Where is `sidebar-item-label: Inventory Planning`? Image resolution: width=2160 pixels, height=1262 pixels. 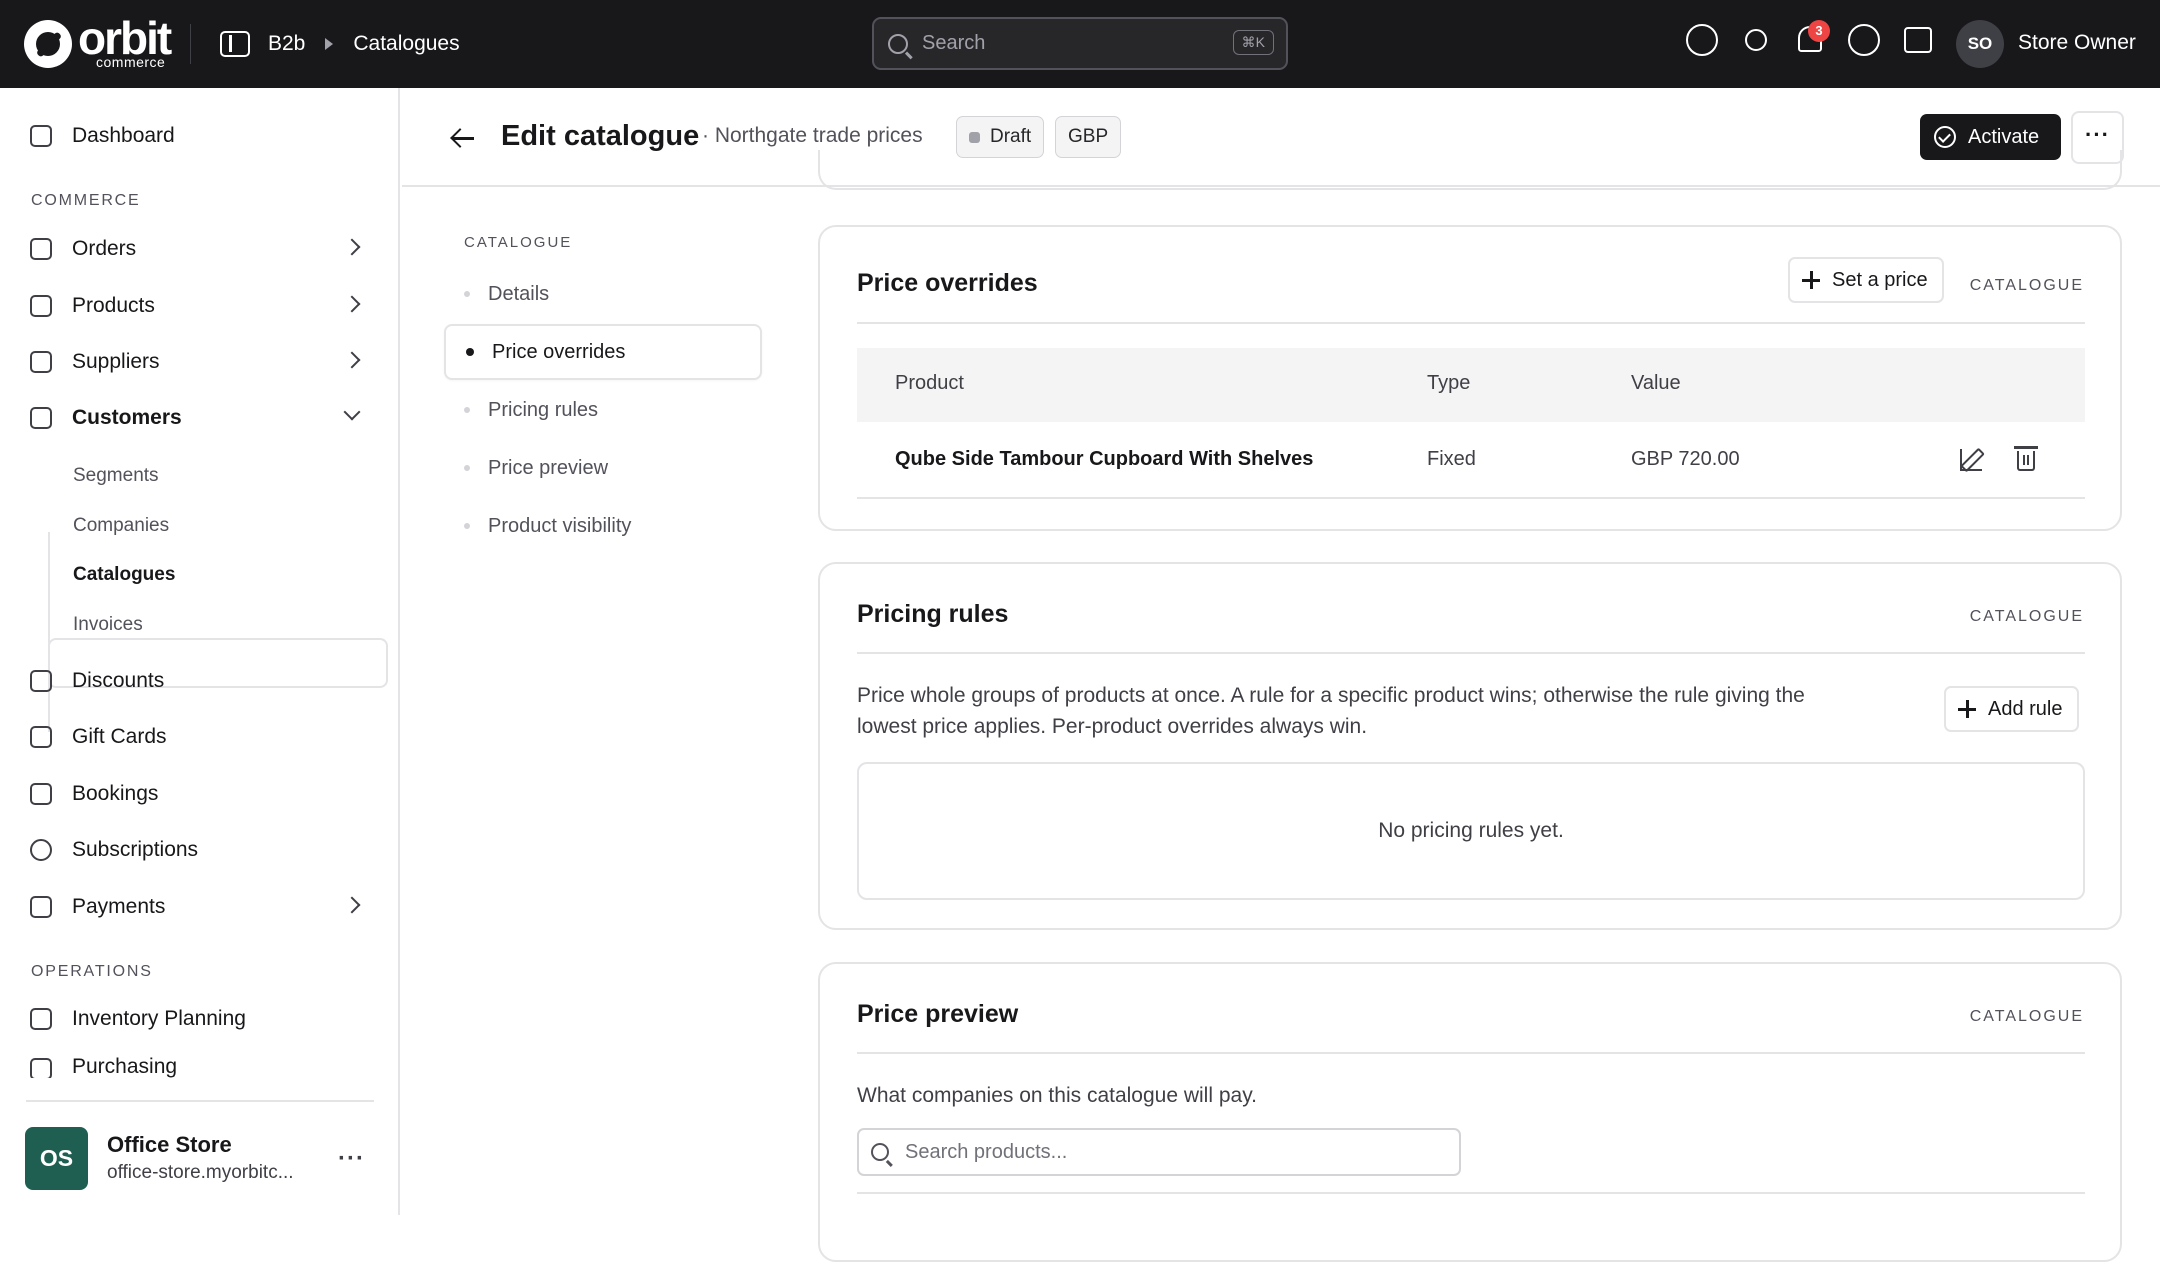 sidebar-item-label: Inventory Planning is located at coordinates (159, 1018).